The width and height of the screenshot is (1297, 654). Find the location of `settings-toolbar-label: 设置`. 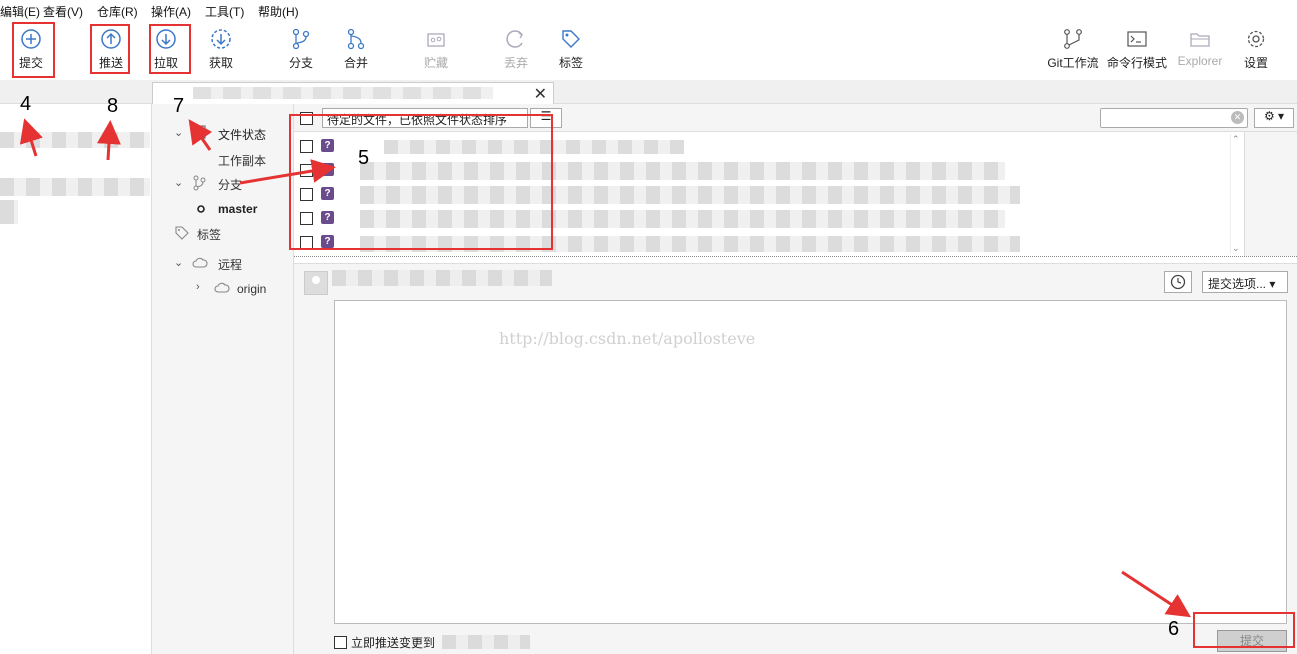

settings-toolbar-label: 设置 is located at coordinates (1255, 63).